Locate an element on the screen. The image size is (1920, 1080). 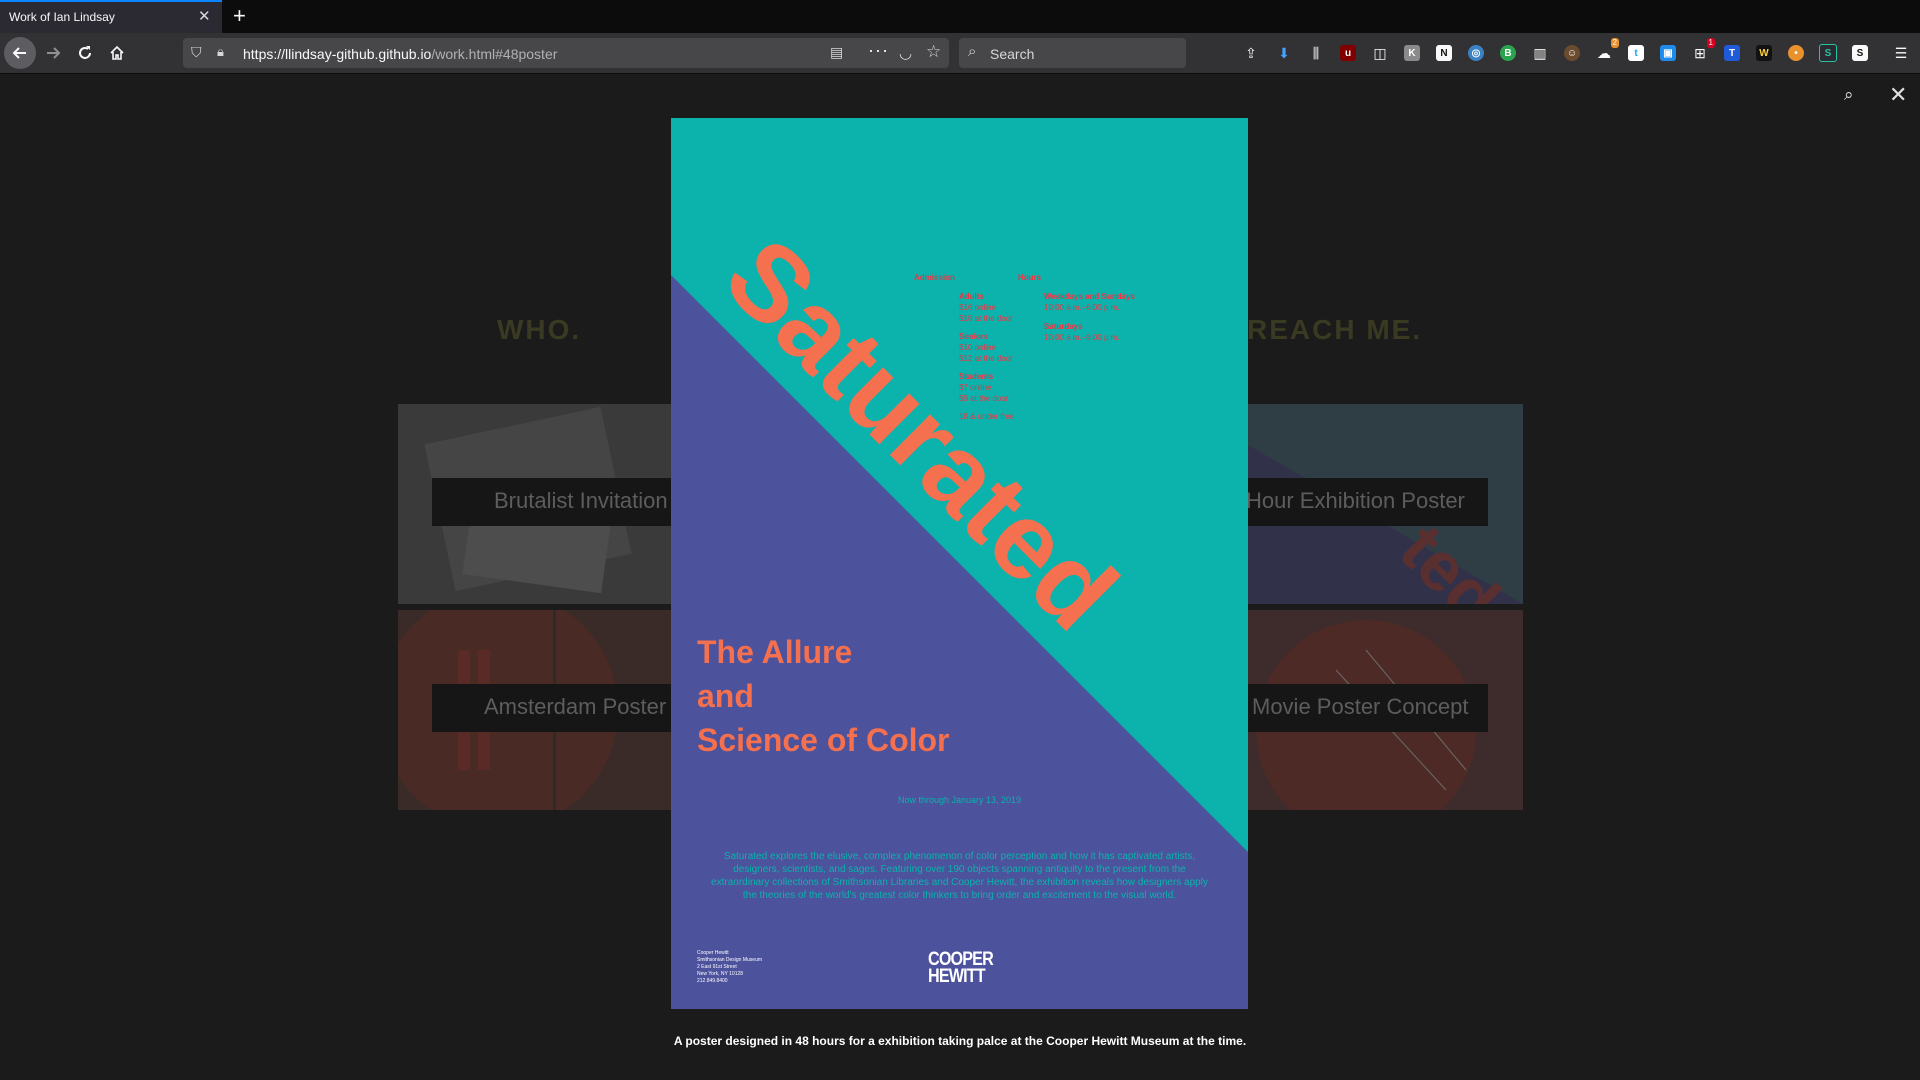
home-button is located at coordinates (117, 53).